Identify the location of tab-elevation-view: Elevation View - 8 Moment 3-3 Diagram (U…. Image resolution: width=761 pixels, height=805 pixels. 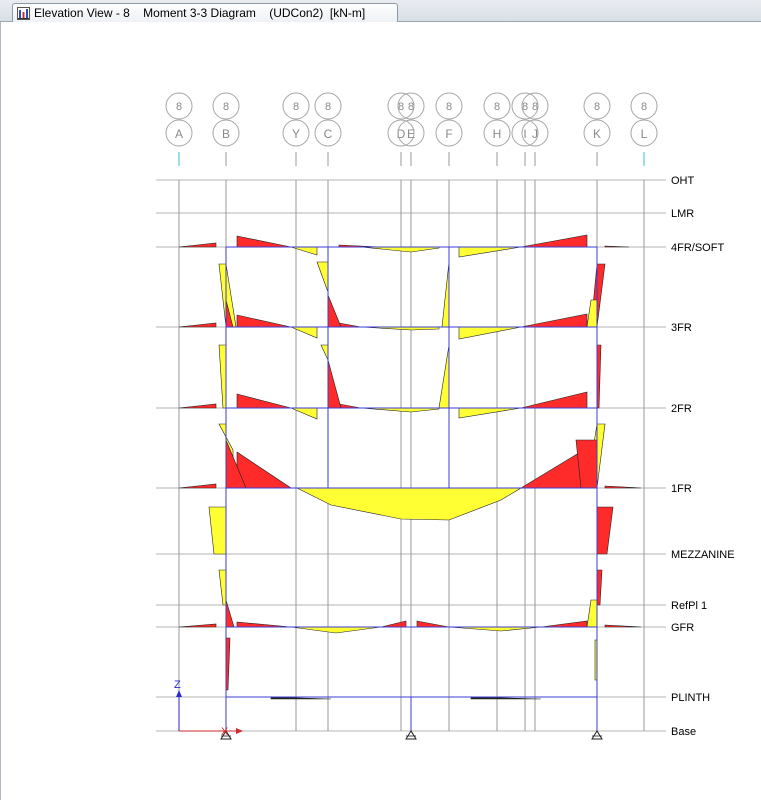
(205, 12).